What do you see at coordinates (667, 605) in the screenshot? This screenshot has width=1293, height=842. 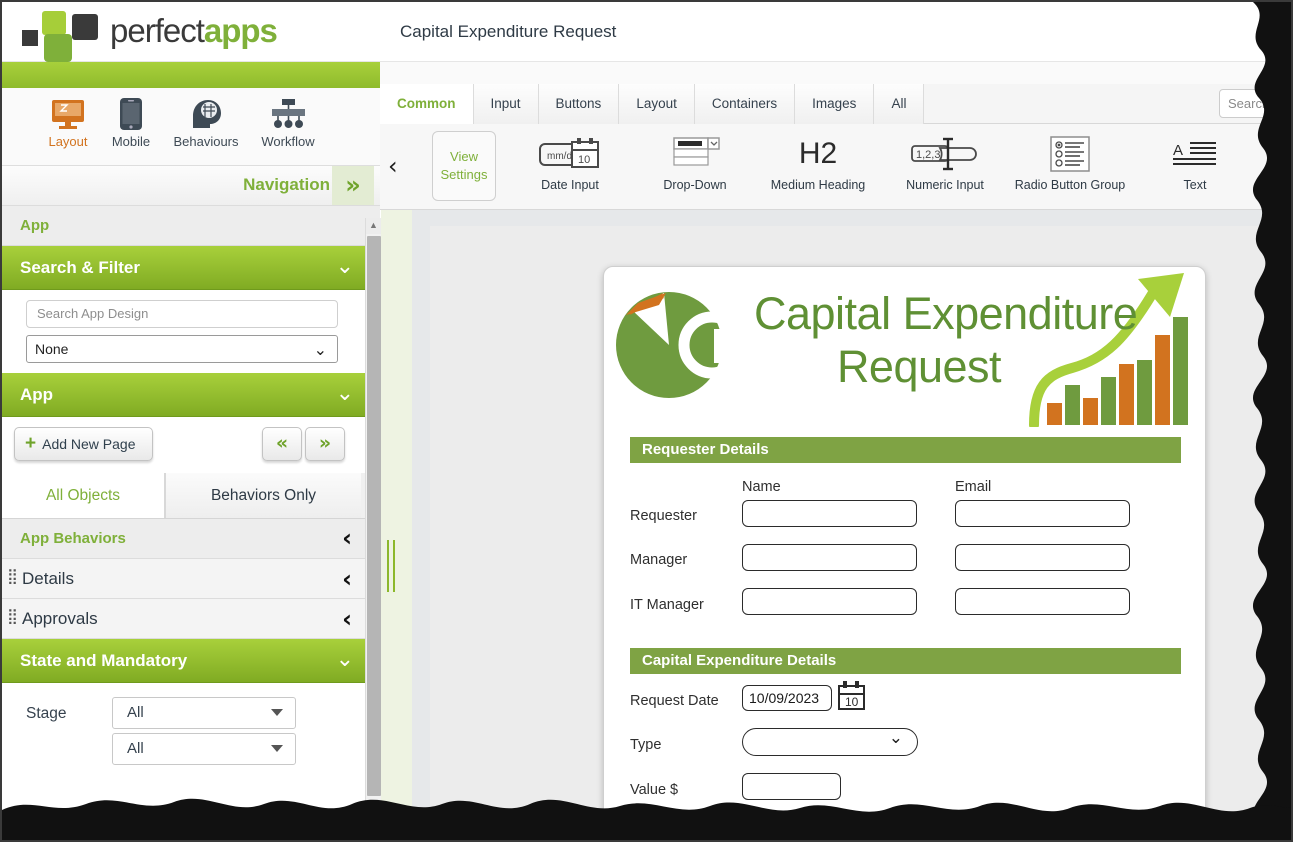 I see `row-label-it-manager: IT Manager` at bounding box center [667, 605].